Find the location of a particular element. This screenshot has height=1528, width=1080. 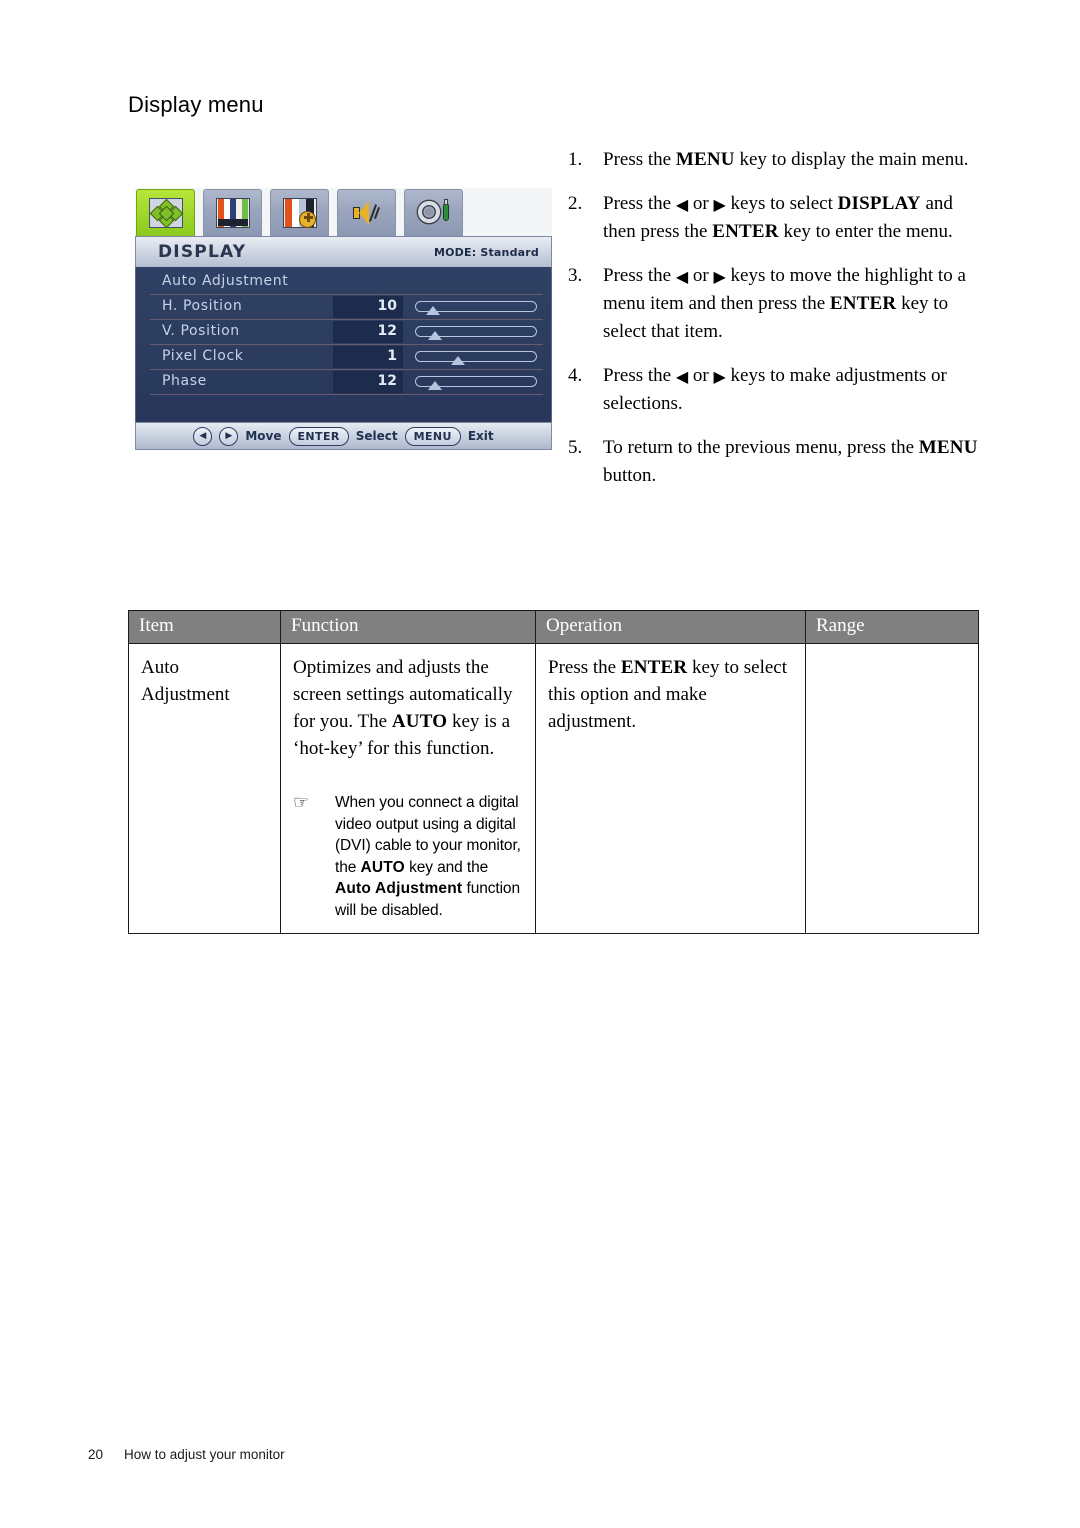

oper-frag-0: Press the is located at coordinates (584, 667).